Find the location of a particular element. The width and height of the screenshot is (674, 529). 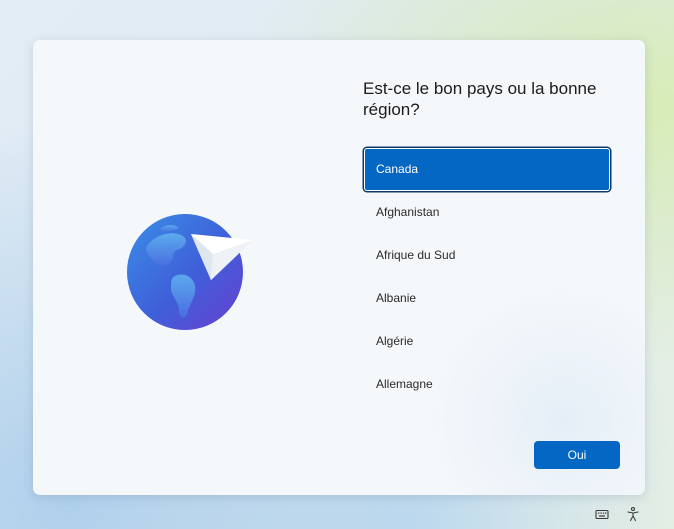

country-option: Allemagne is located at coordinates (487, 384).